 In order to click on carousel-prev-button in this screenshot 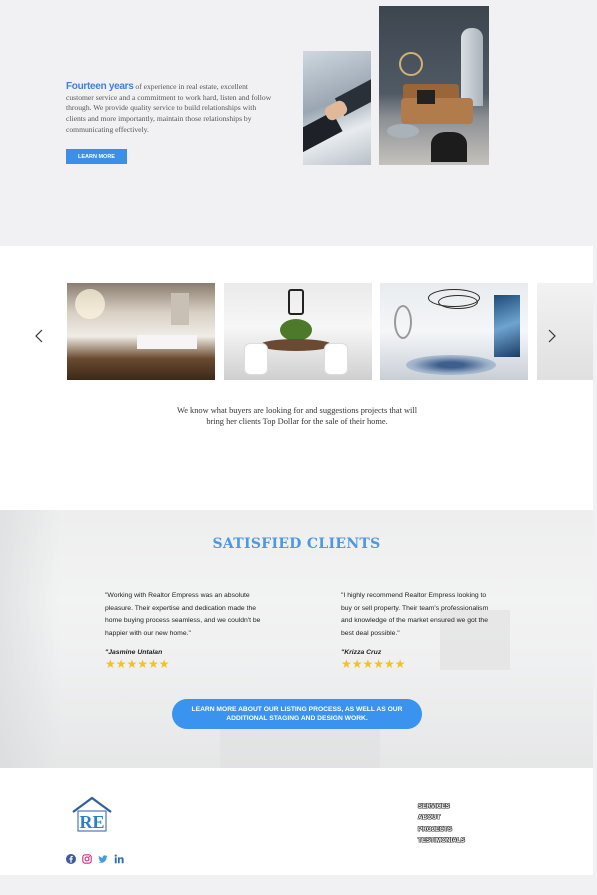, I will do `click(39, 336)`.